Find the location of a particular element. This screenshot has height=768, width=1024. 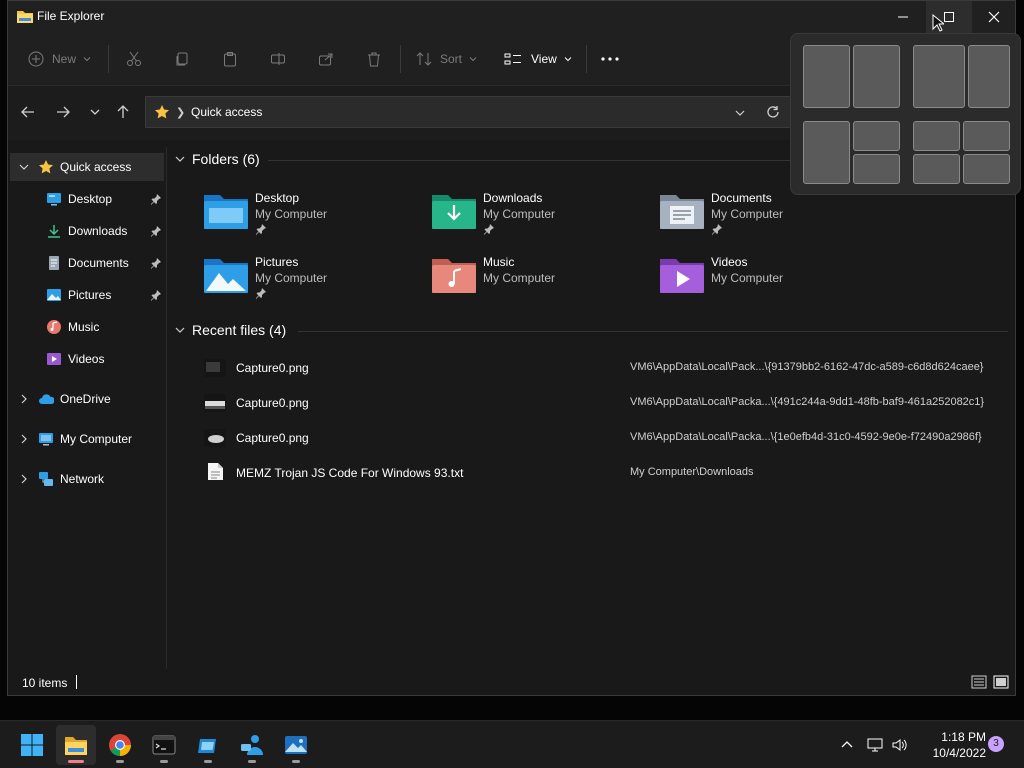

share-button is located at coordinates (326, 59).